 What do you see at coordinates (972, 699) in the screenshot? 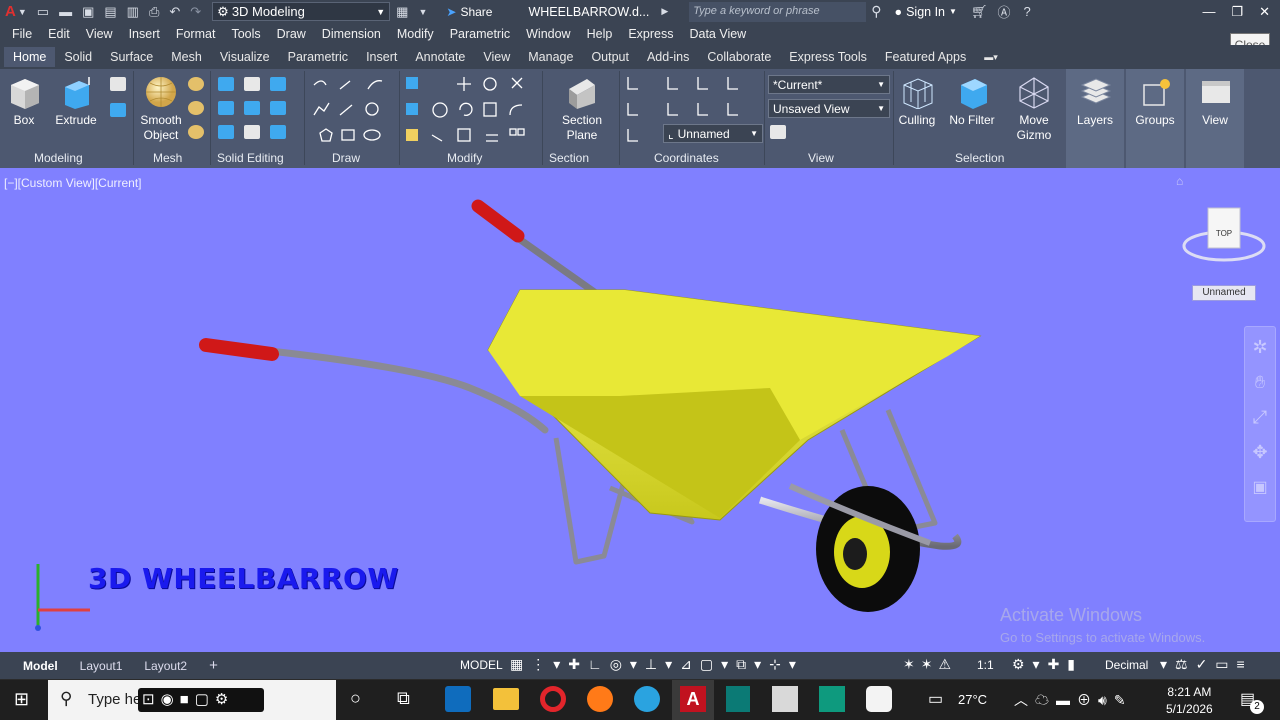
I see `temperature: 27°C` at bounding box center [972, 699].